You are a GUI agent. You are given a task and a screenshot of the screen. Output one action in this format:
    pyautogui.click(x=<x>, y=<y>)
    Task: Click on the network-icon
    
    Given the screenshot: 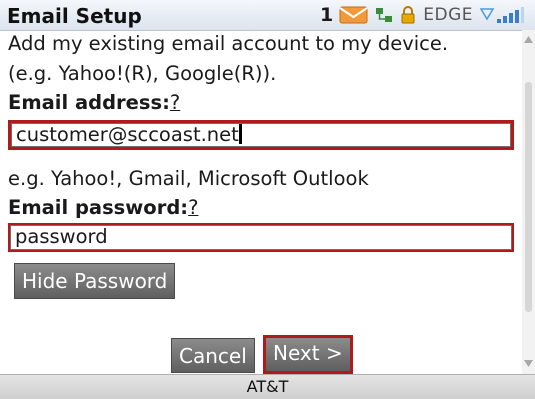 What is the action you would take?
    pyautogui.click(x=384, y=15)
    